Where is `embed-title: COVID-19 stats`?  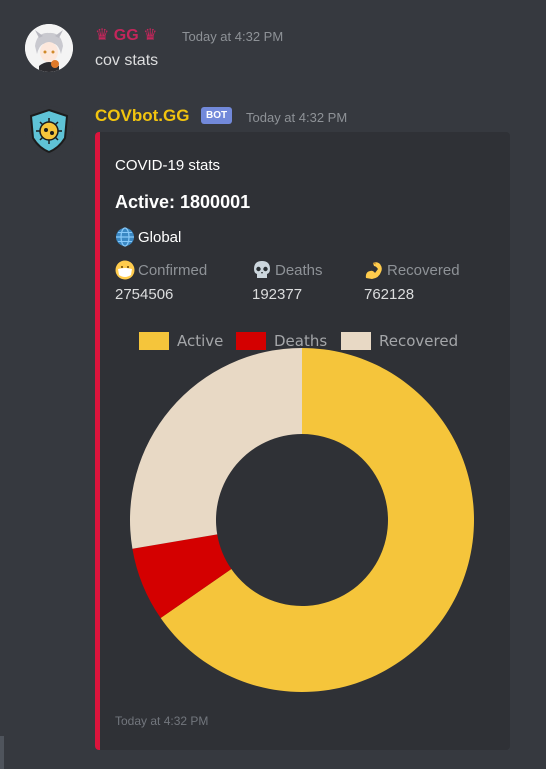 embed-title: COVID-19 stats is located at coordinates (168, 165).